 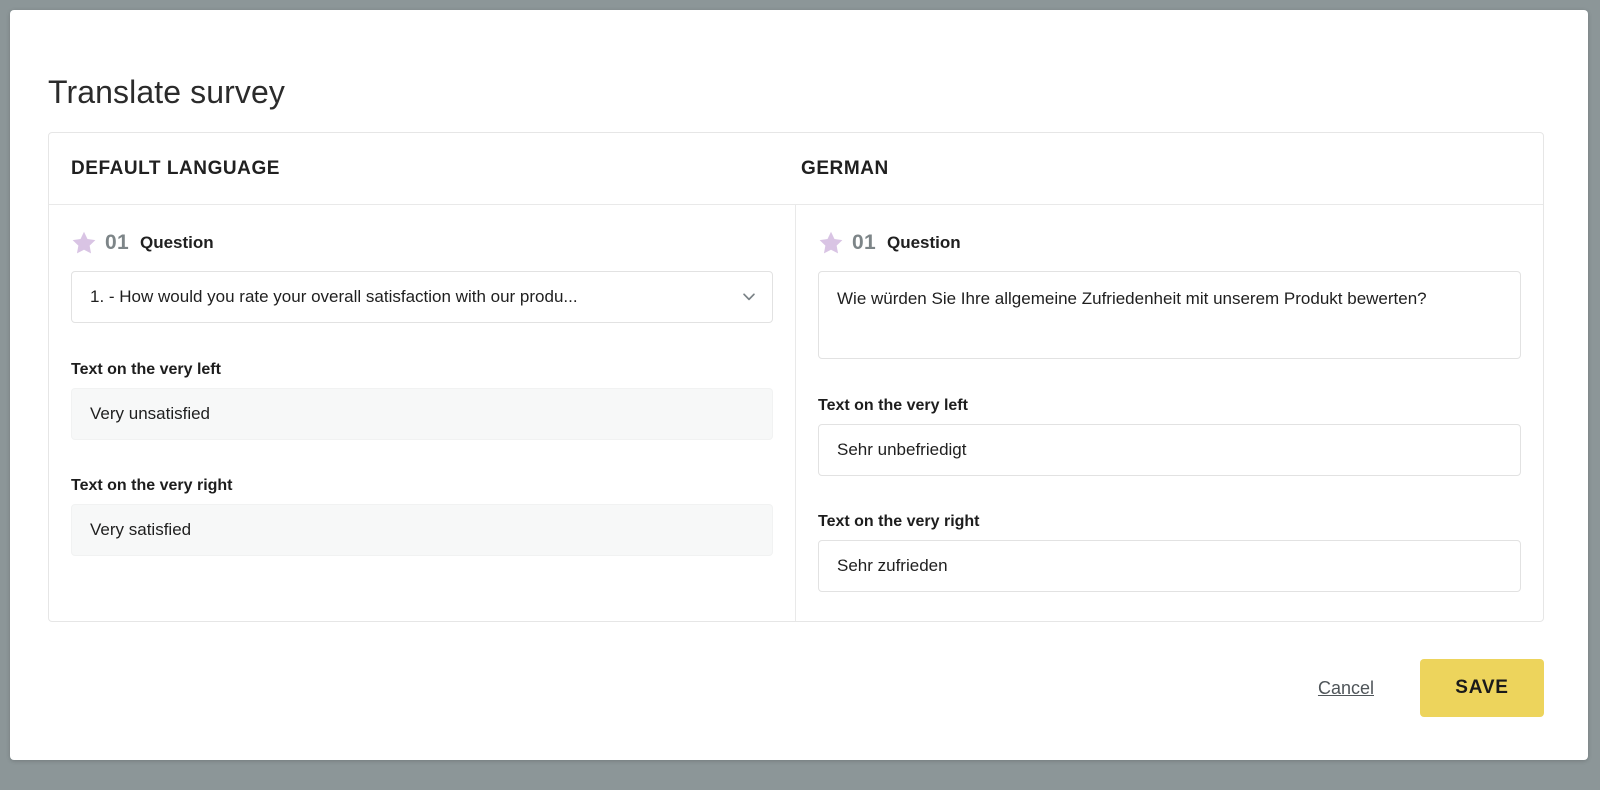 What do you see at coordinates (166, 92) in the screenshot?
I see `page-title: Translate survey` at bounding box center [166, 92].